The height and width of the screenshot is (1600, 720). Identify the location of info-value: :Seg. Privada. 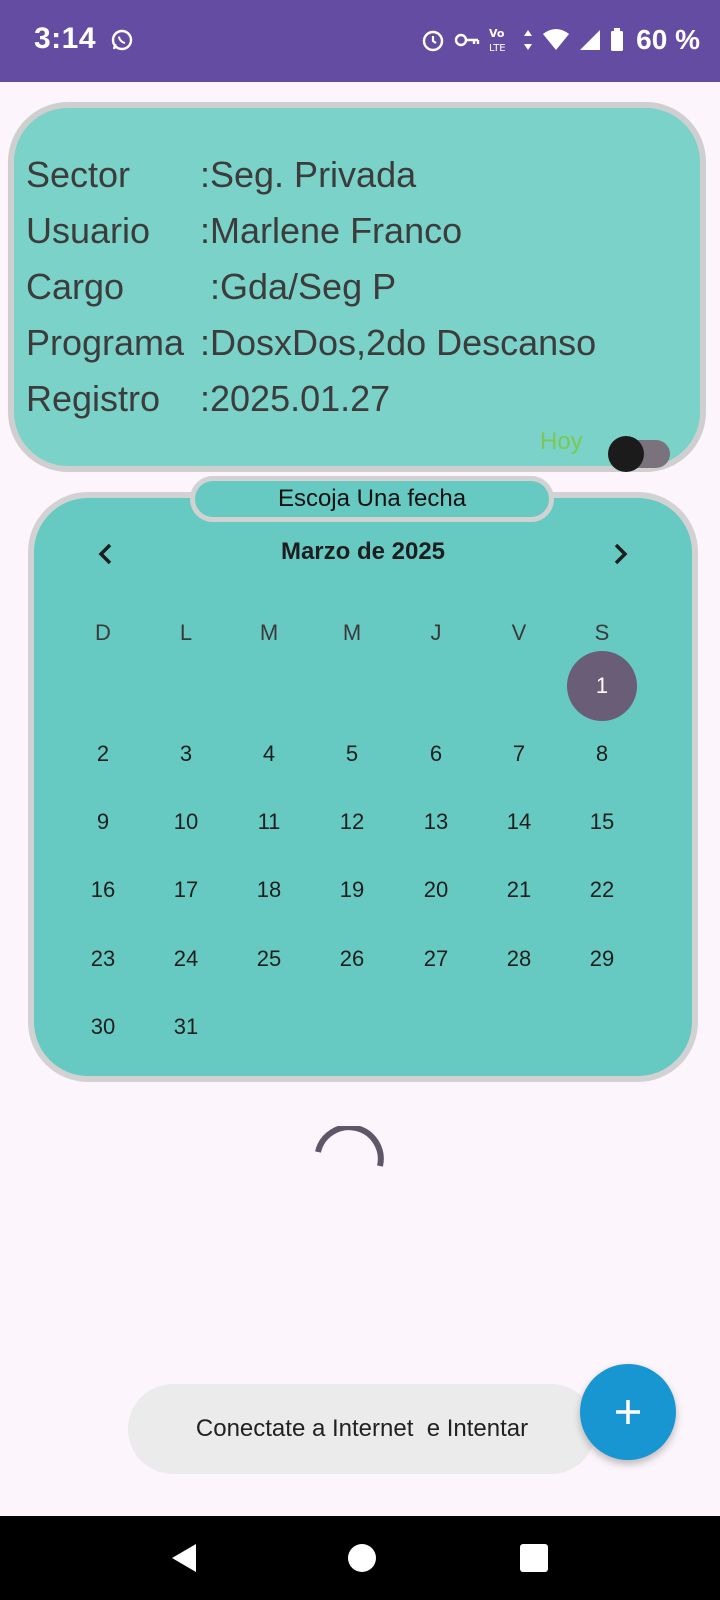
(308, 174).